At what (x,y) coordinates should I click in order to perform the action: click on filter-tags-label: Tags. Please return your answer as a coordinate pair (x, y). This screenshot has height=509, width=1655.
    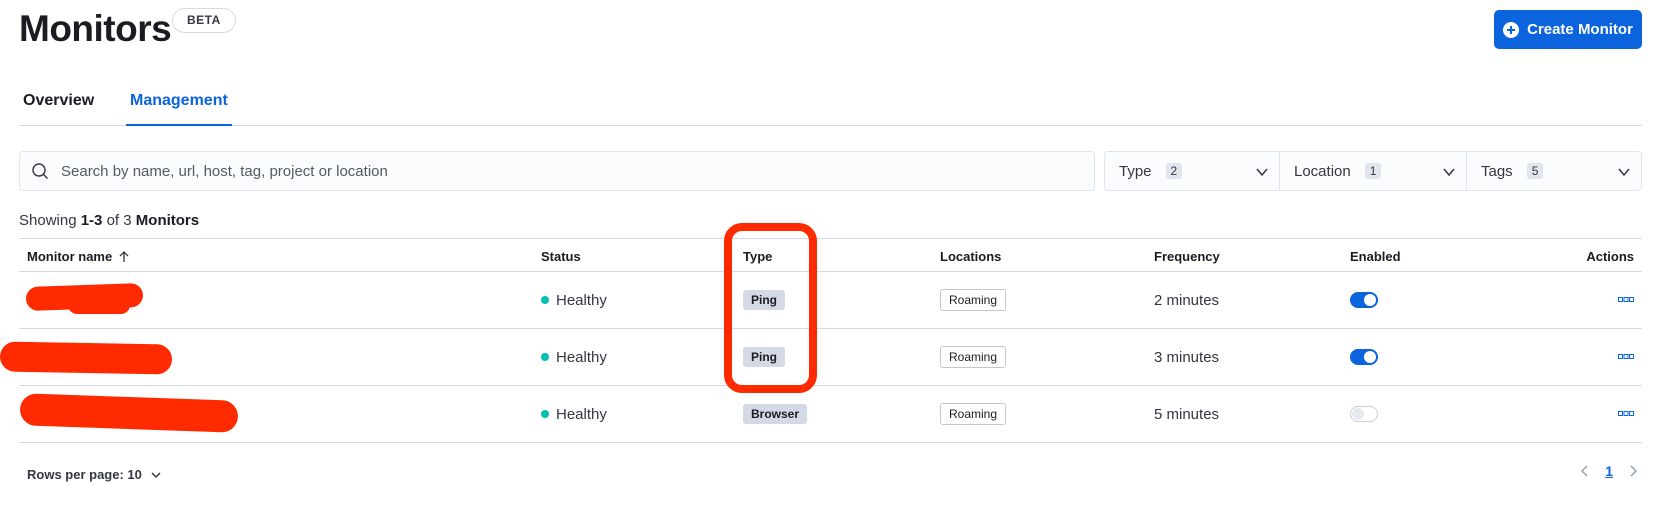
    Looking at the image, I should click on (1497, 171).